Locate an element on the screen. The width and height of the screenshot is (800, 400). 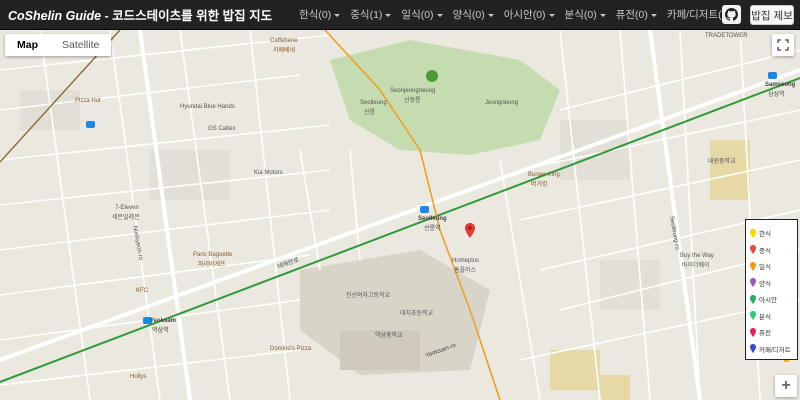
legend-item: 분식 is located at coordinates (771, 316).